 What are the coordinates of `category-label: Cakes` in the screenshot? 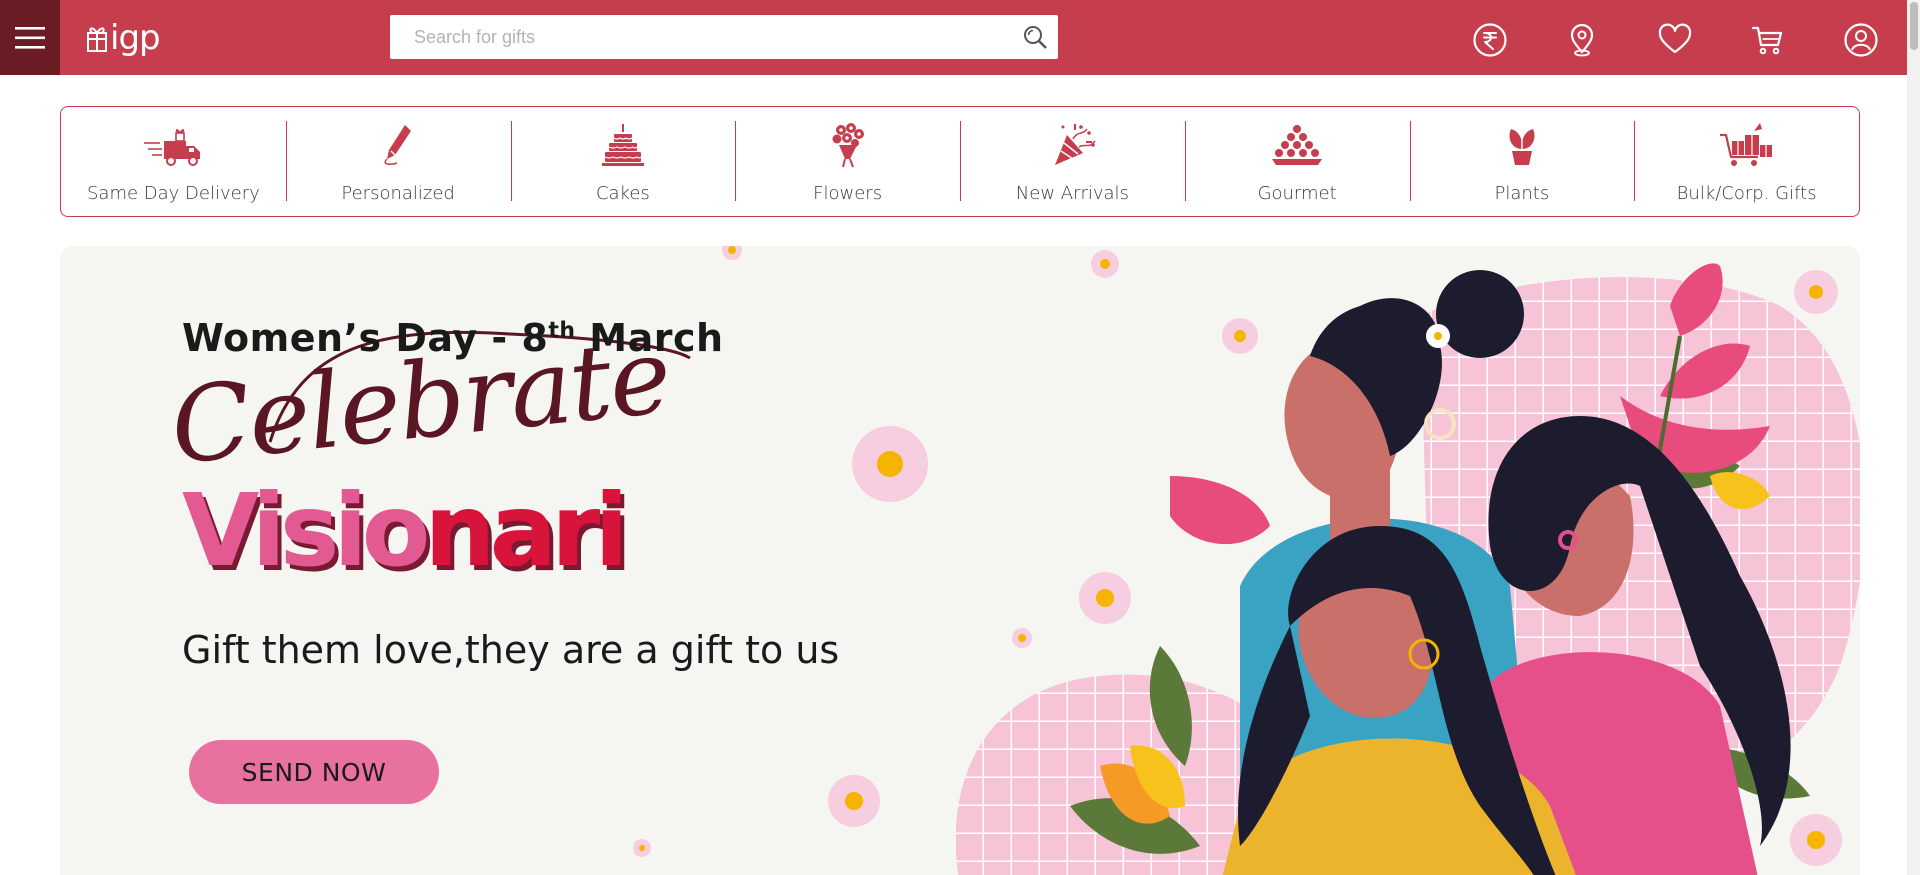 It's located at (622, 193).